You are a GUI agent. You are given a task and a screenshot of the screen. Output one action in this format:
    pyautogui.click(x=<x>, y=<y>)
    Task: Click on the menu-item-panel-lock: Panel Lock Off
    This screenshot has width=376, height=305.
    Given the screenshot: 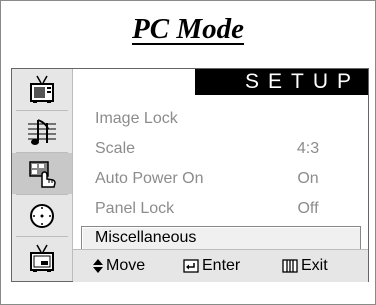 What is the action you would take?
    pyautogui.click(x=220, y=209)
    